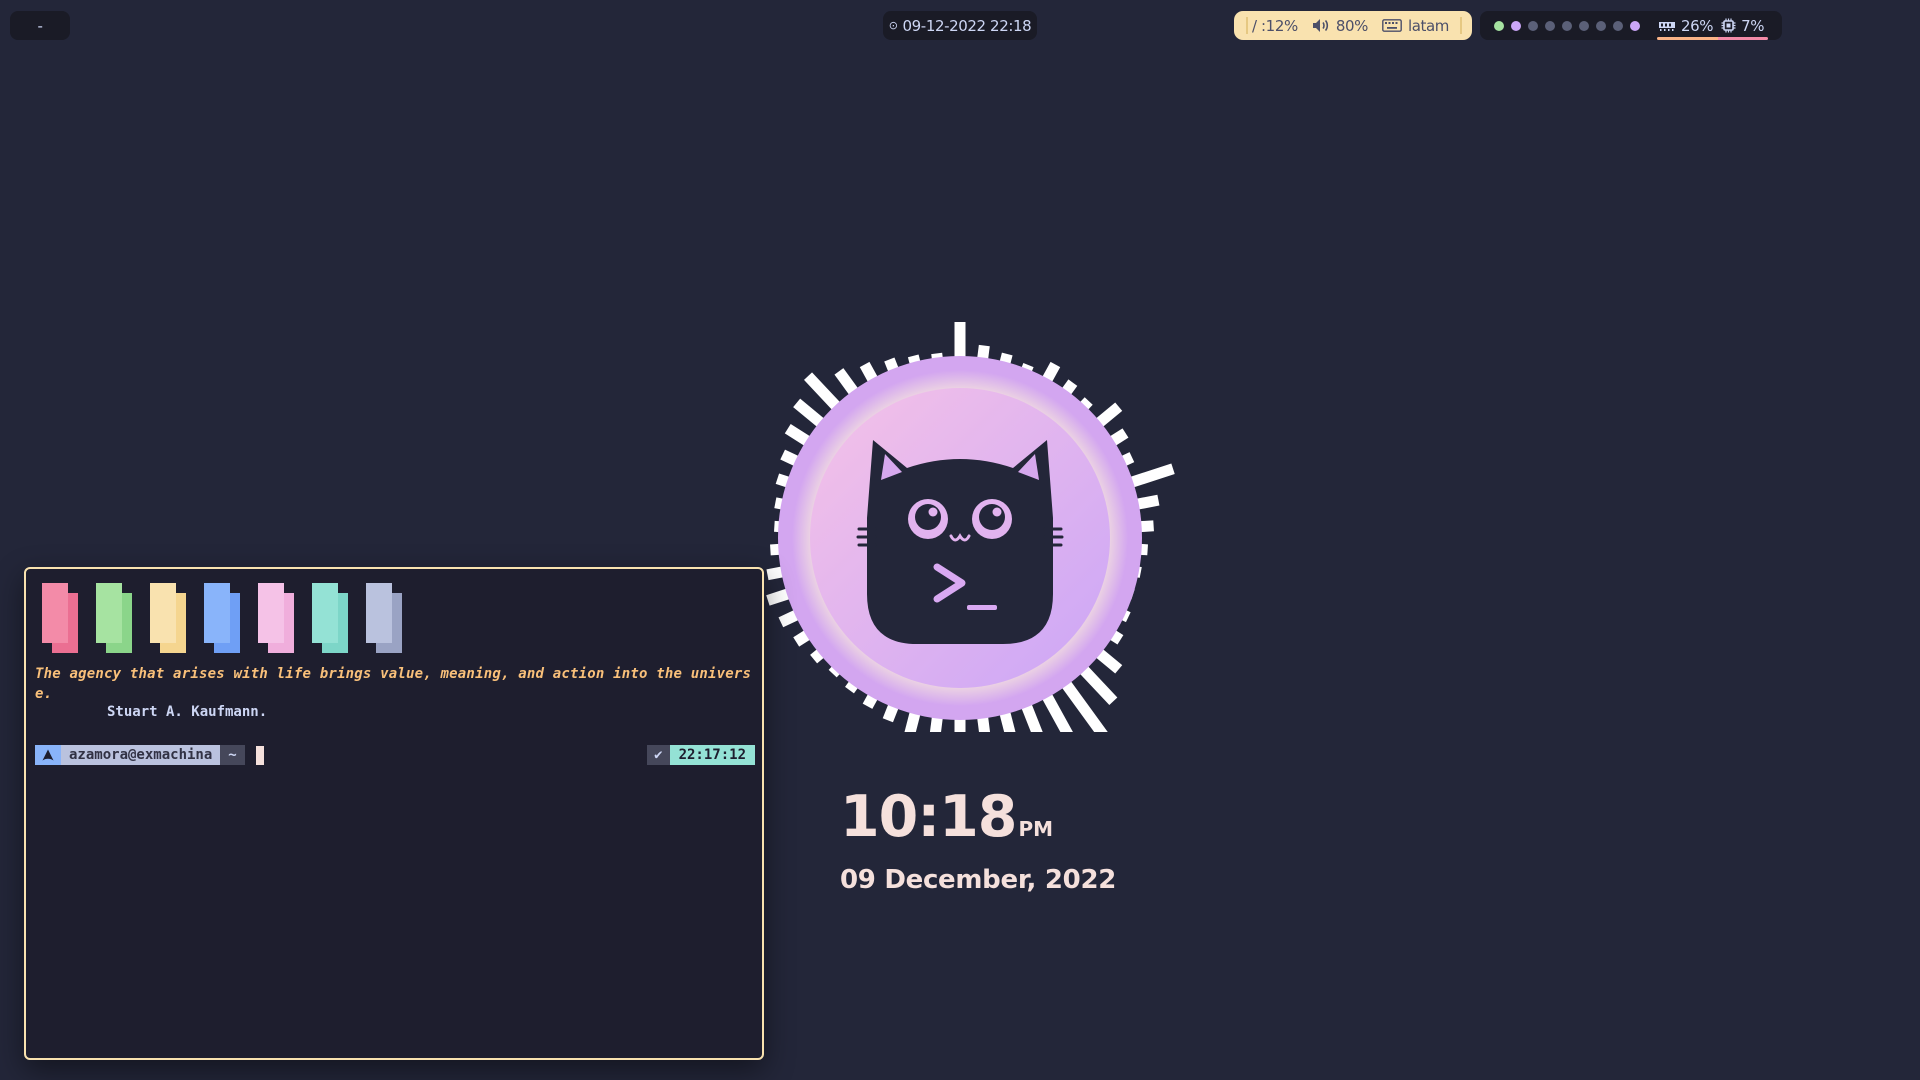 The image size is (1920, 1080). I want to click on bar-left-widget: -, so click(40, 25).